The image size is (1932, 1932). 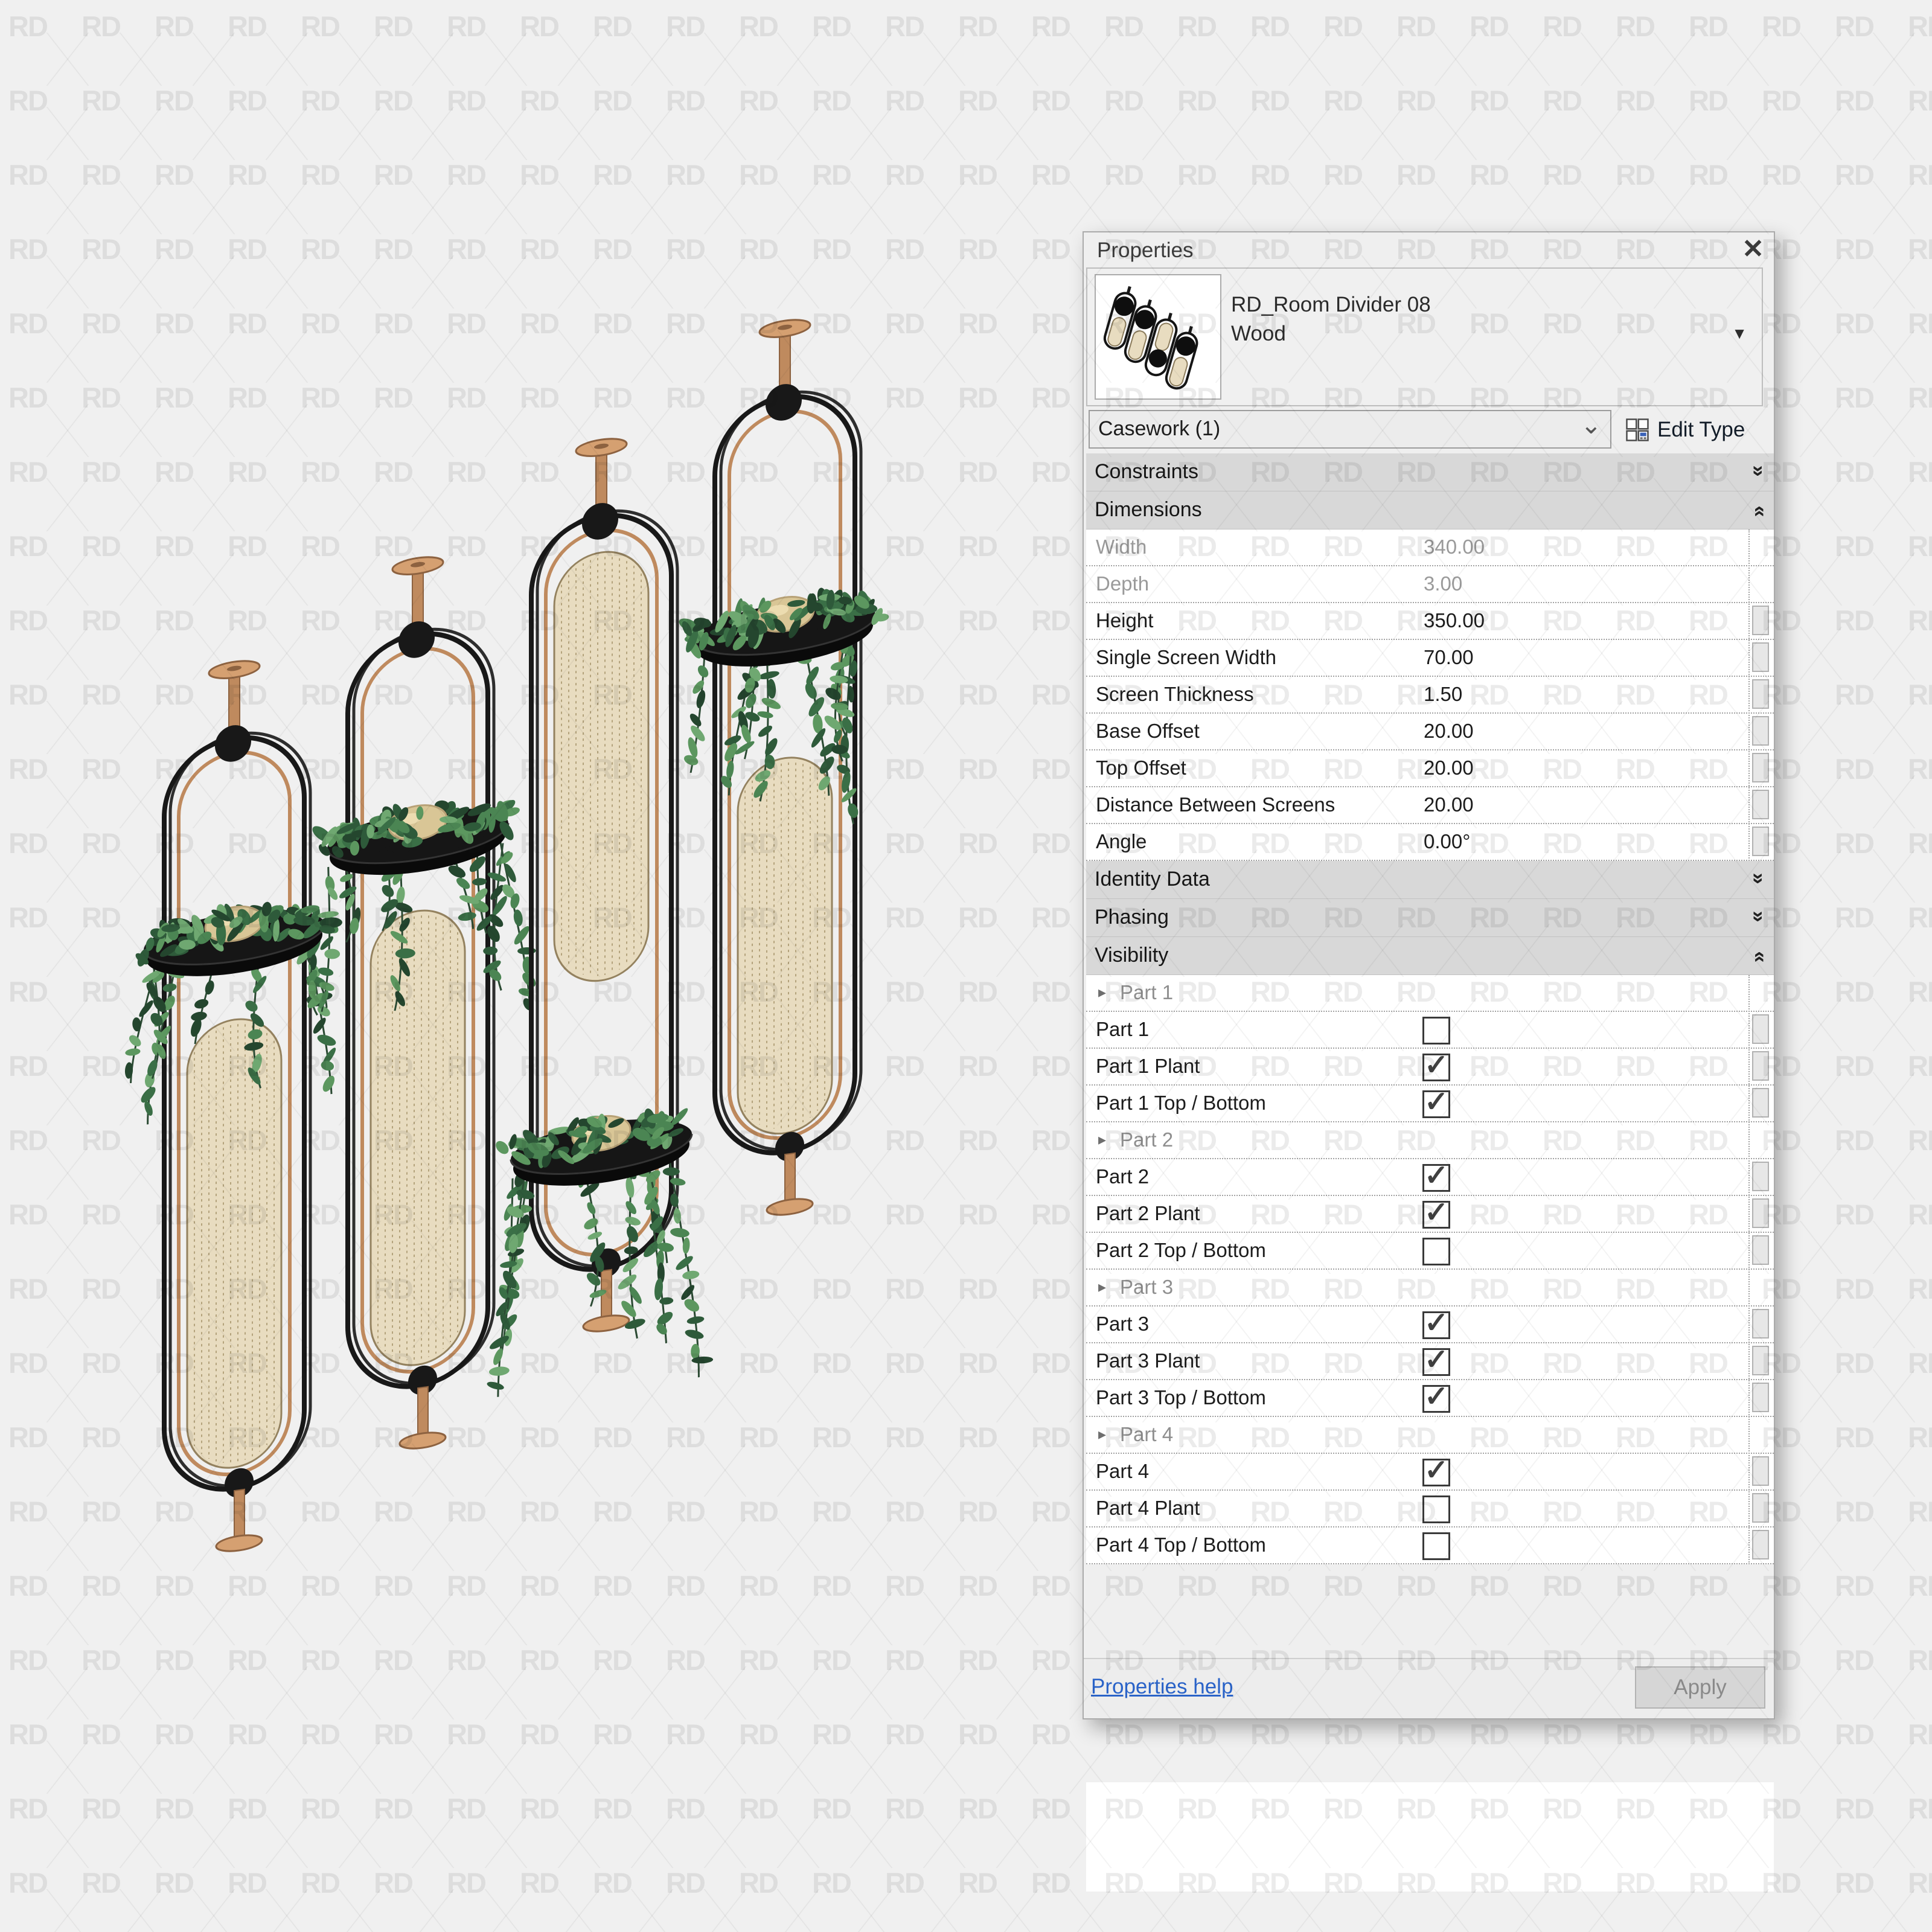 I want to click on property-value: 340.00, so click(x=1455, y=547).